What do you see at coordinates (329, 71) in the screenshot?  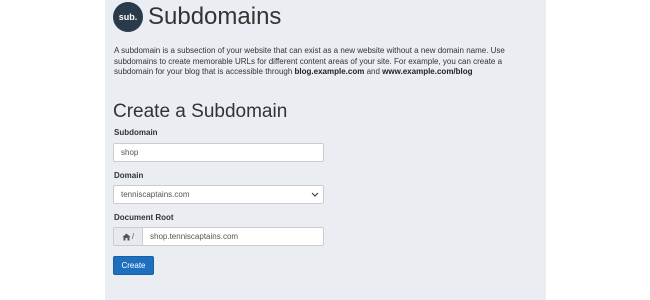 I see `example-blog-subdomain: blog.example.com` at bounding box center [329, 71].